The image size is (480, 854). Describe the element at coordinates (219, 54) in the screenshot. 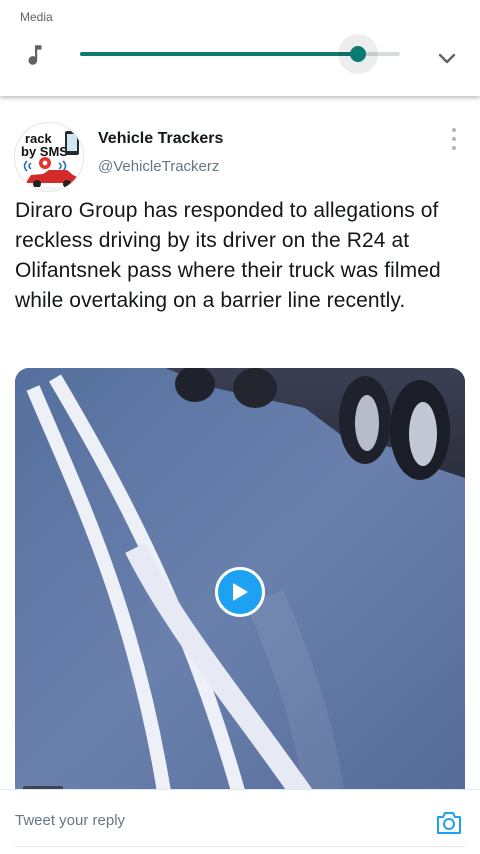

I see `volume-slider-fill` at that location.